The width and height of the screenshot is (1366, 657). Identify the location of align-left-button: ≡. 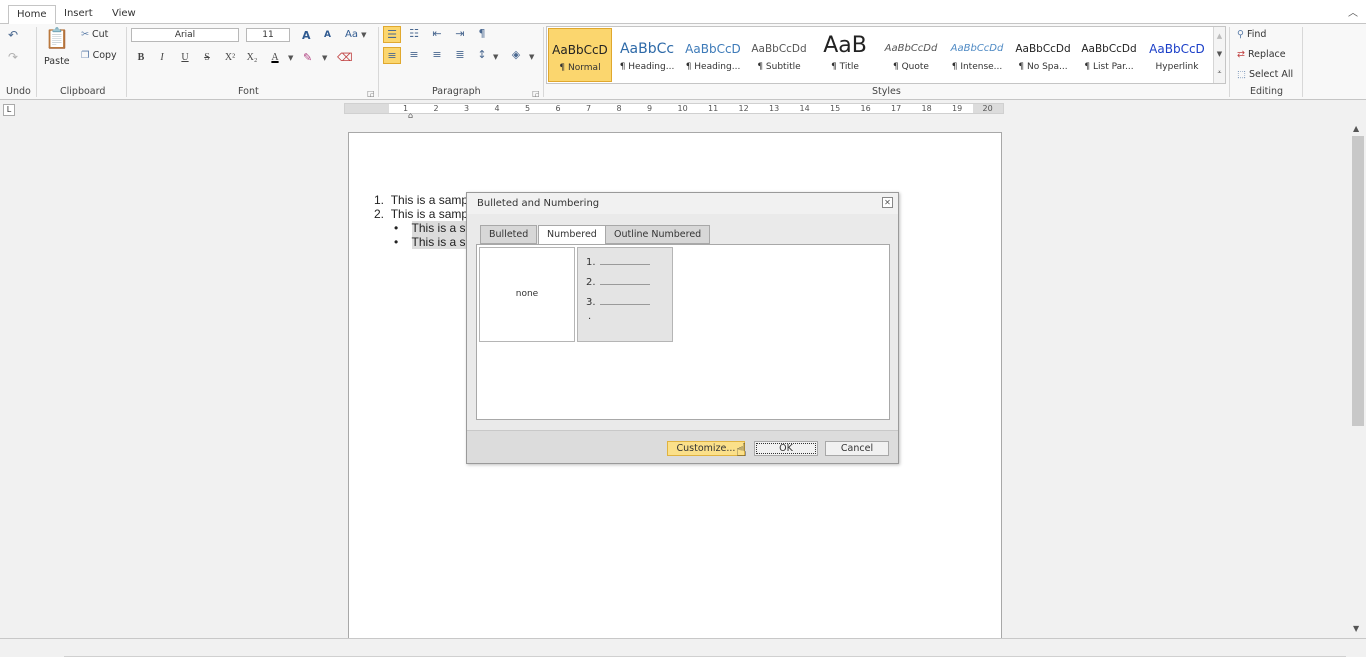
(392, 55).